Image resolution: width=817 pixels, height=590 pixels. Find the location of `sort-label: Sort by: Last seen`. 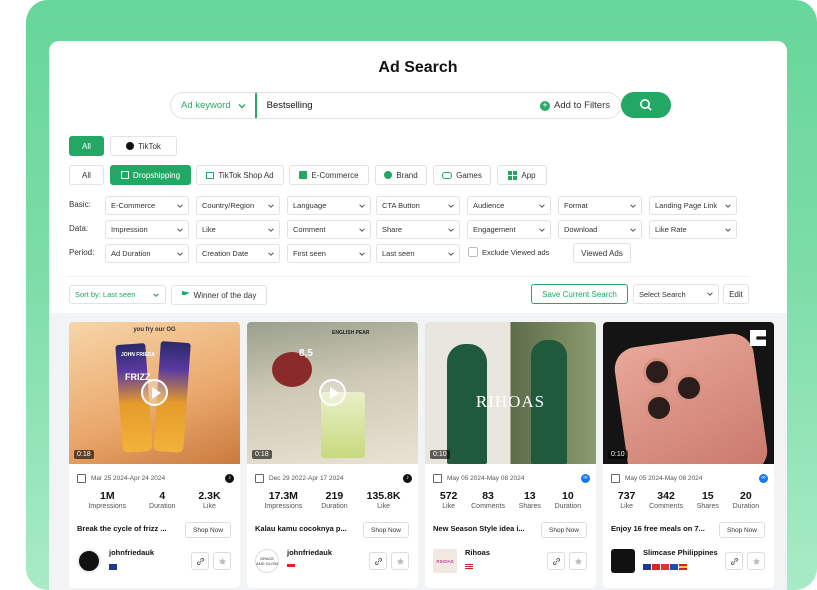

sort-label: Sort by: Last seen is located at coordinates (105, 294).